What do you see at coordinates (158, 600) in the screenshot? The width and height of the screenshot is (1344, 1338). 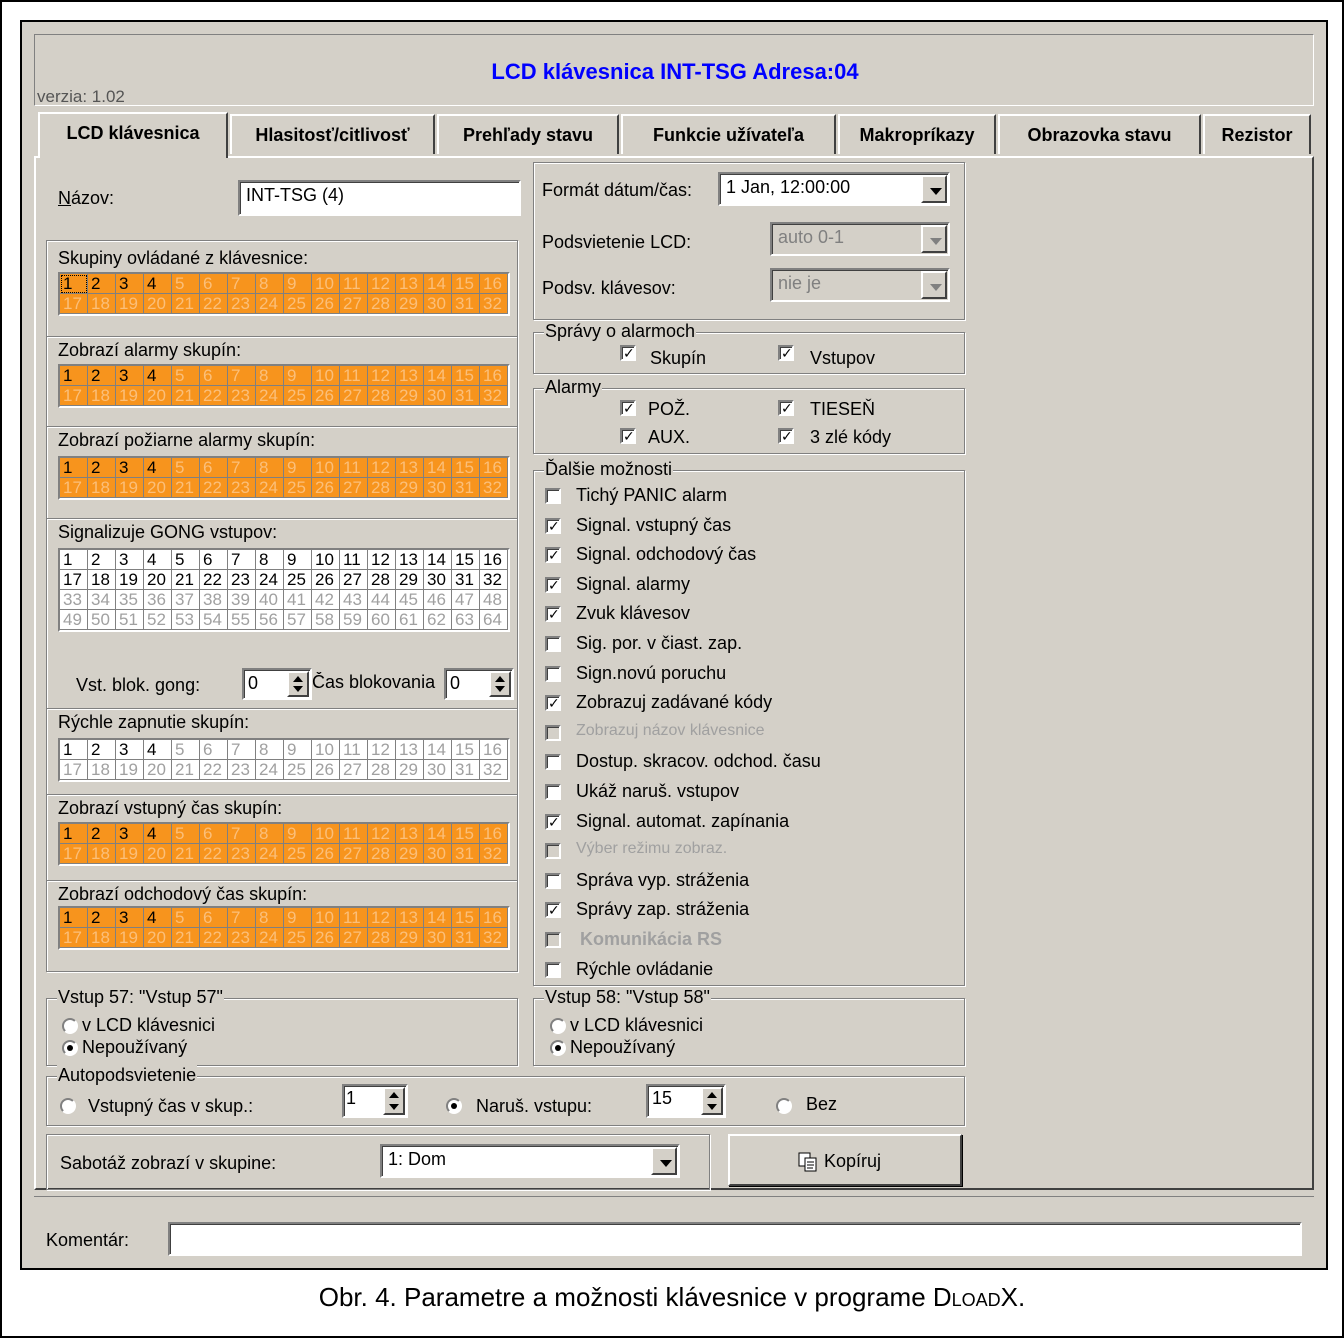 I see `zone-cell: 36` at bounding box center [158, 600].